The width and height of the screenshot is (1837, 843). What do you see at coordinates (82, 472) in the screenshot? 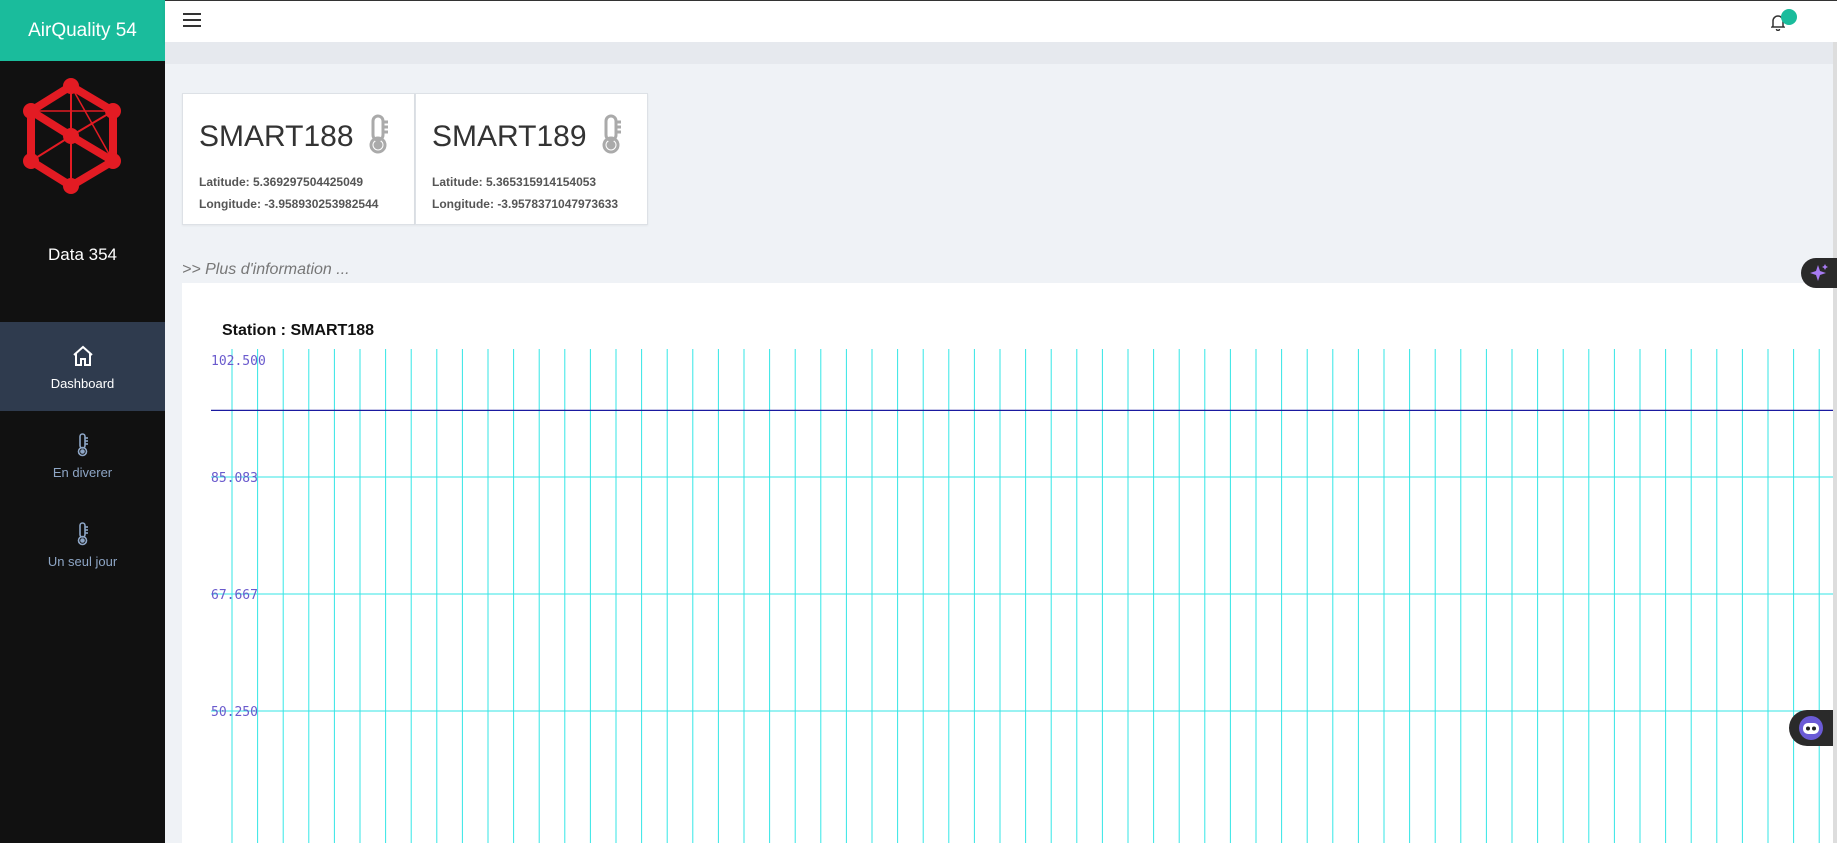
I see `sidebar-item-label: En diverer` at bounding box center [82, 472].